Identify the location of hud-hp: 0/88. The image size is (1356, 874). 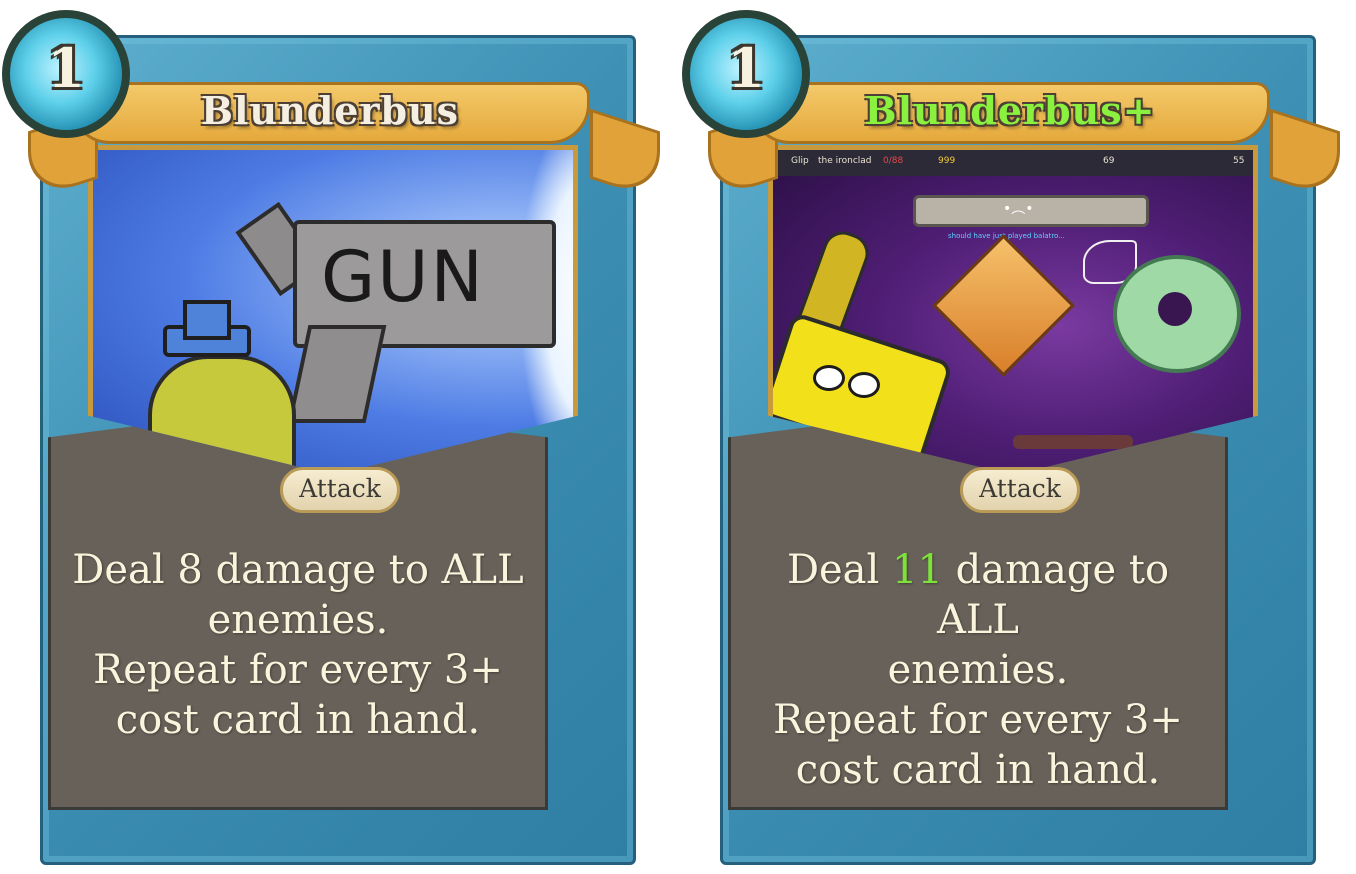
(893, 161).